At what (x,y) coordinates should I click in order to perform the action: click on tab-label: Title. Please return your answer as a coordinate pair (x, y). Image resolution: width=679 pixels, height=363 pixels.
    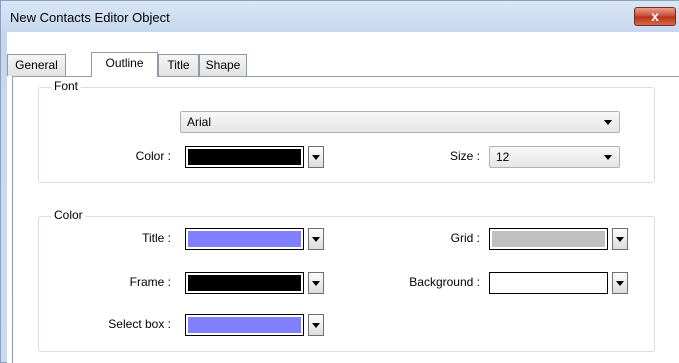
    Looking at the image, I should click on (178, 65).